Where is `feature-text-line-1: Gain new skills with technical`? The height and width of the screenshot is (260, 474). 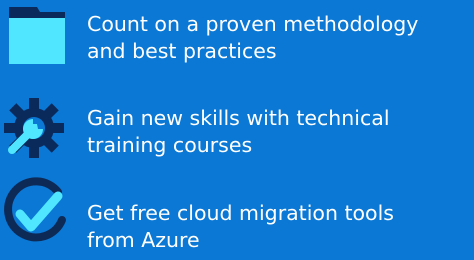 feature-text-line-1: Gain new skills with technical is located at coordinates (238, 118).